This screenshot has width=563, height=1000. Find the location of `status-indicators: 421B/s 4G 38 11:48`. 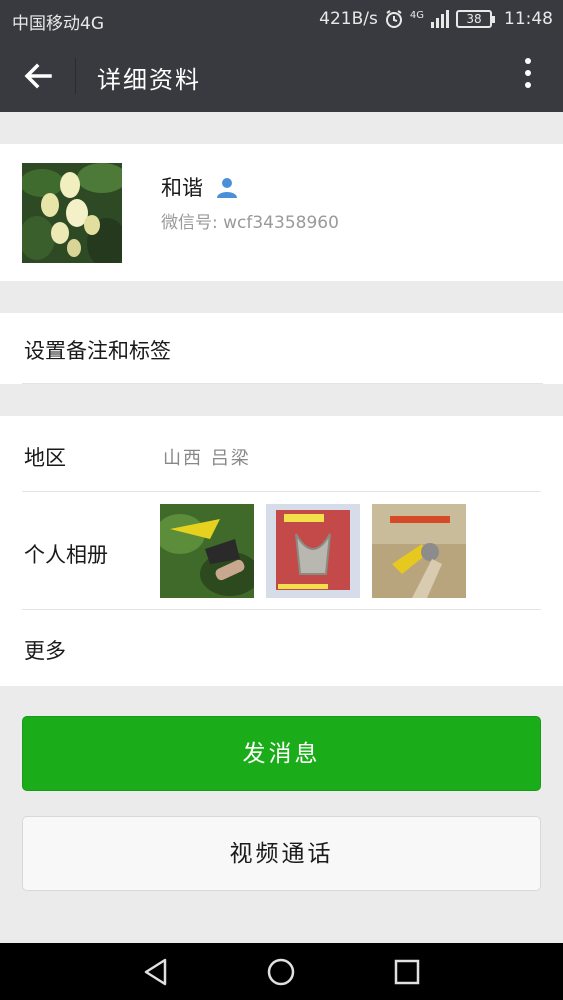

status-indicators: 421B/s 4G 38 11:48 is located at coordinates (436, 19).